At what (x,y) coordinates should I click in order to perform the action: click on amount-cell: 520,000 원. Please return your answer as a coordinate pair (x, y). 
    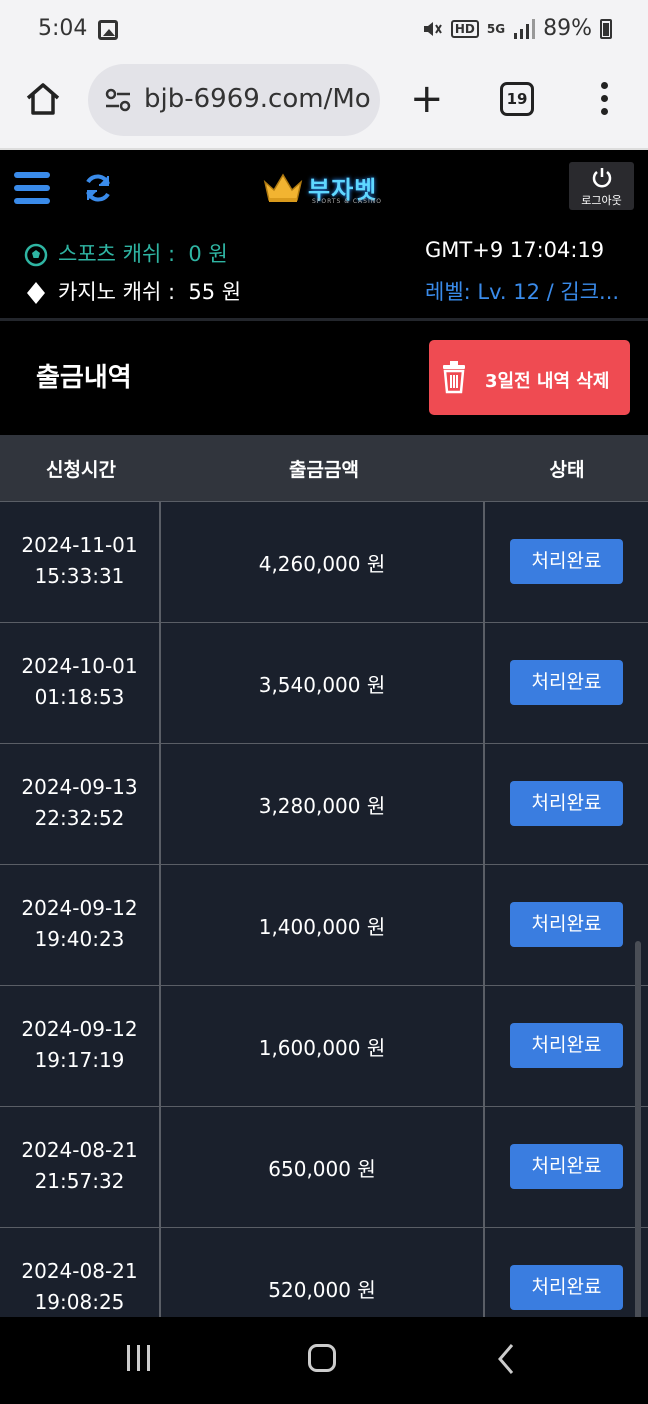
    Looking at the image, I should click on (323, 1272).